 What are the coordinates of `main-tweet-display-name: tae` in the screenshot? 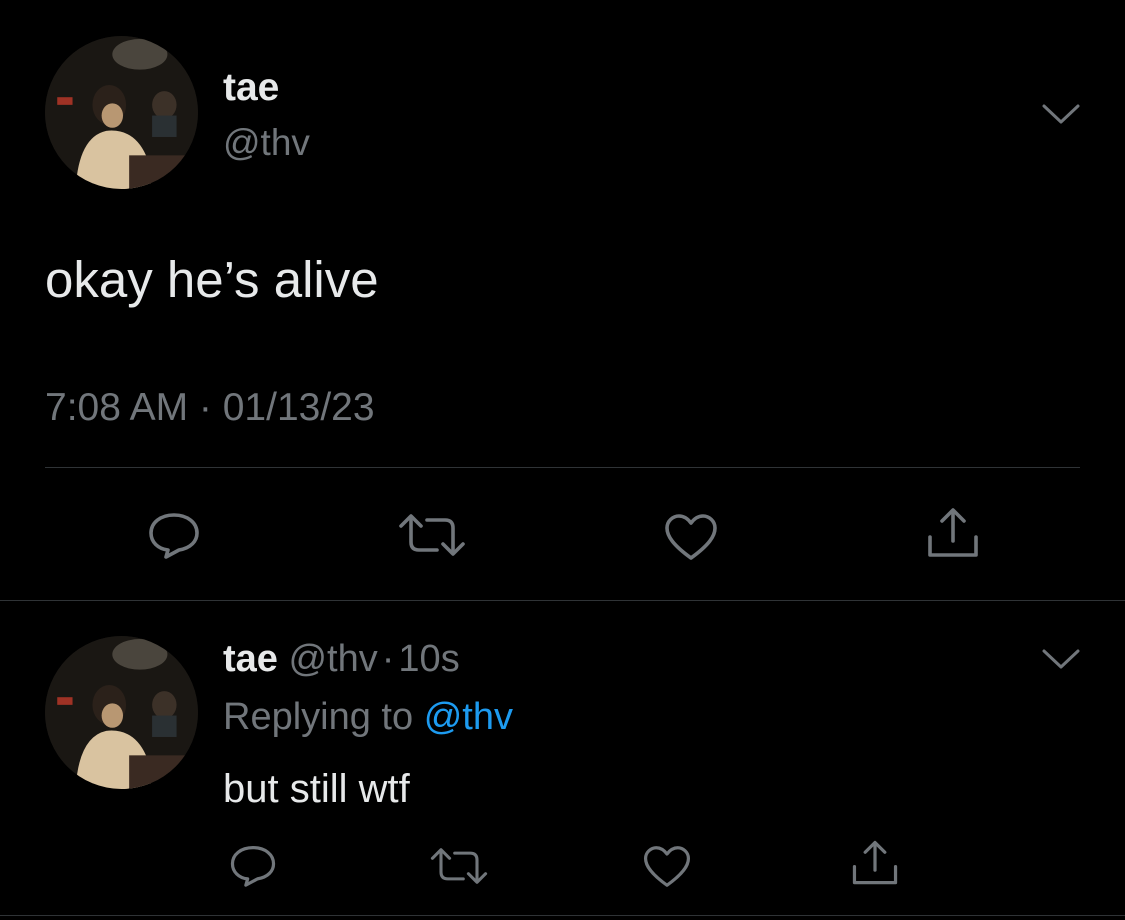 It's located at (251, 88).